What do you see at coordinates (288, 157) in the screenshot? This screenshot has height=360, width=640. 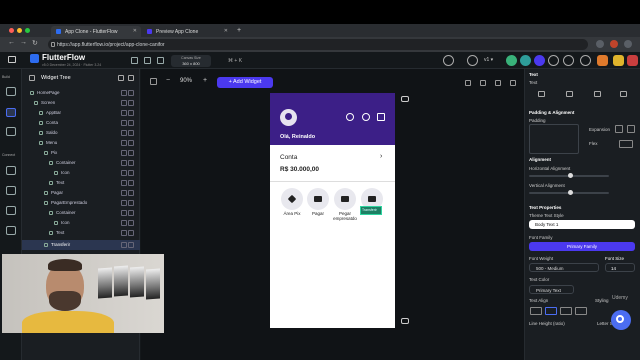 I see `account-label: Conta` at bounding box center [288, 157].